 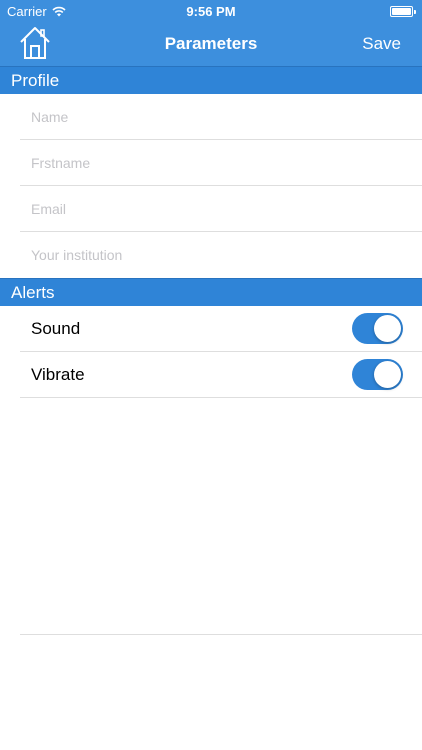 What do you see at coordinates (58, 374) in the screenshot?
I see `vibrate-label: Vibrate` at bounding box center [58, 374].